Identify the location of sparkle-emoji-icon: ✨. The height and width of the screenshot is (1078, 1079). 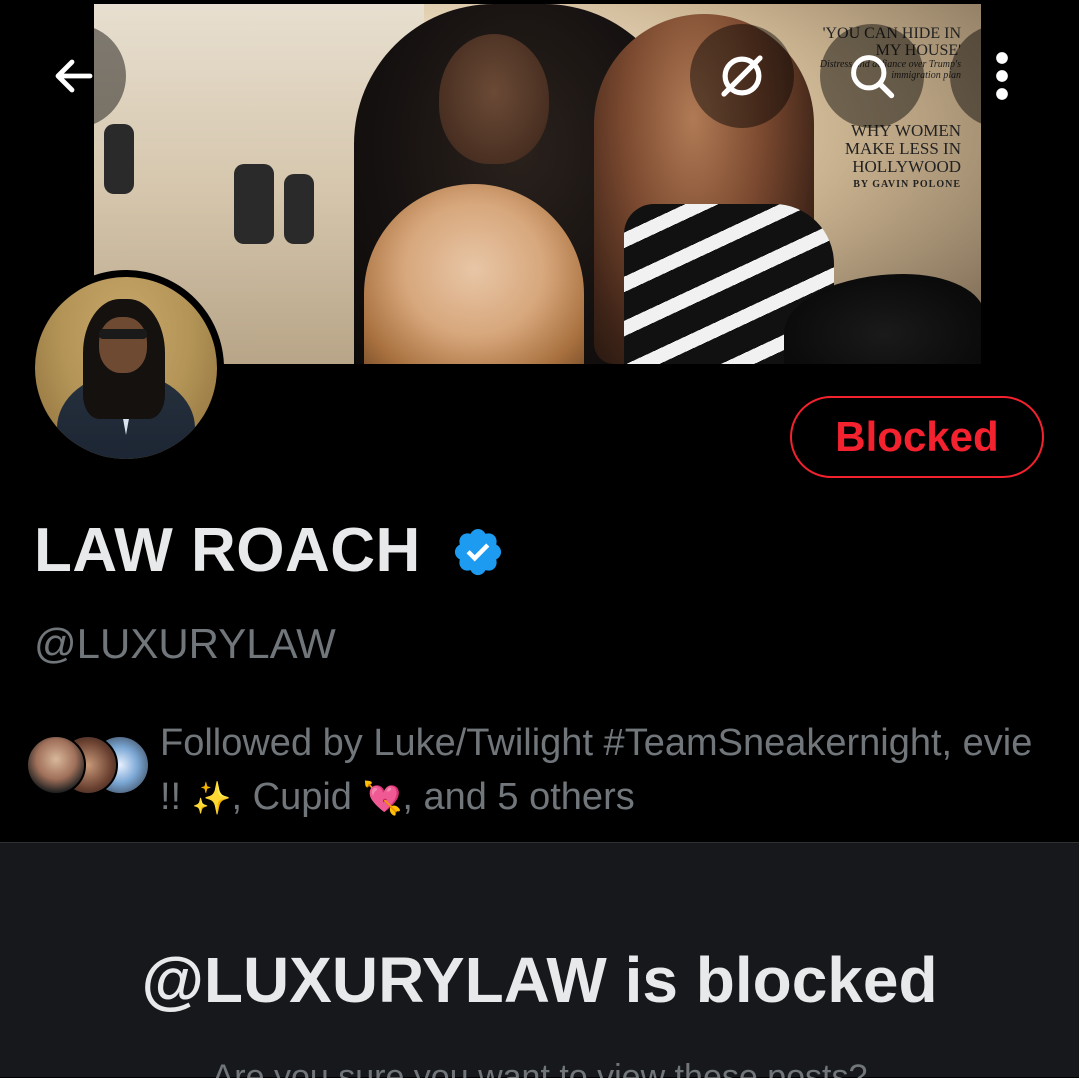
(211, 798).